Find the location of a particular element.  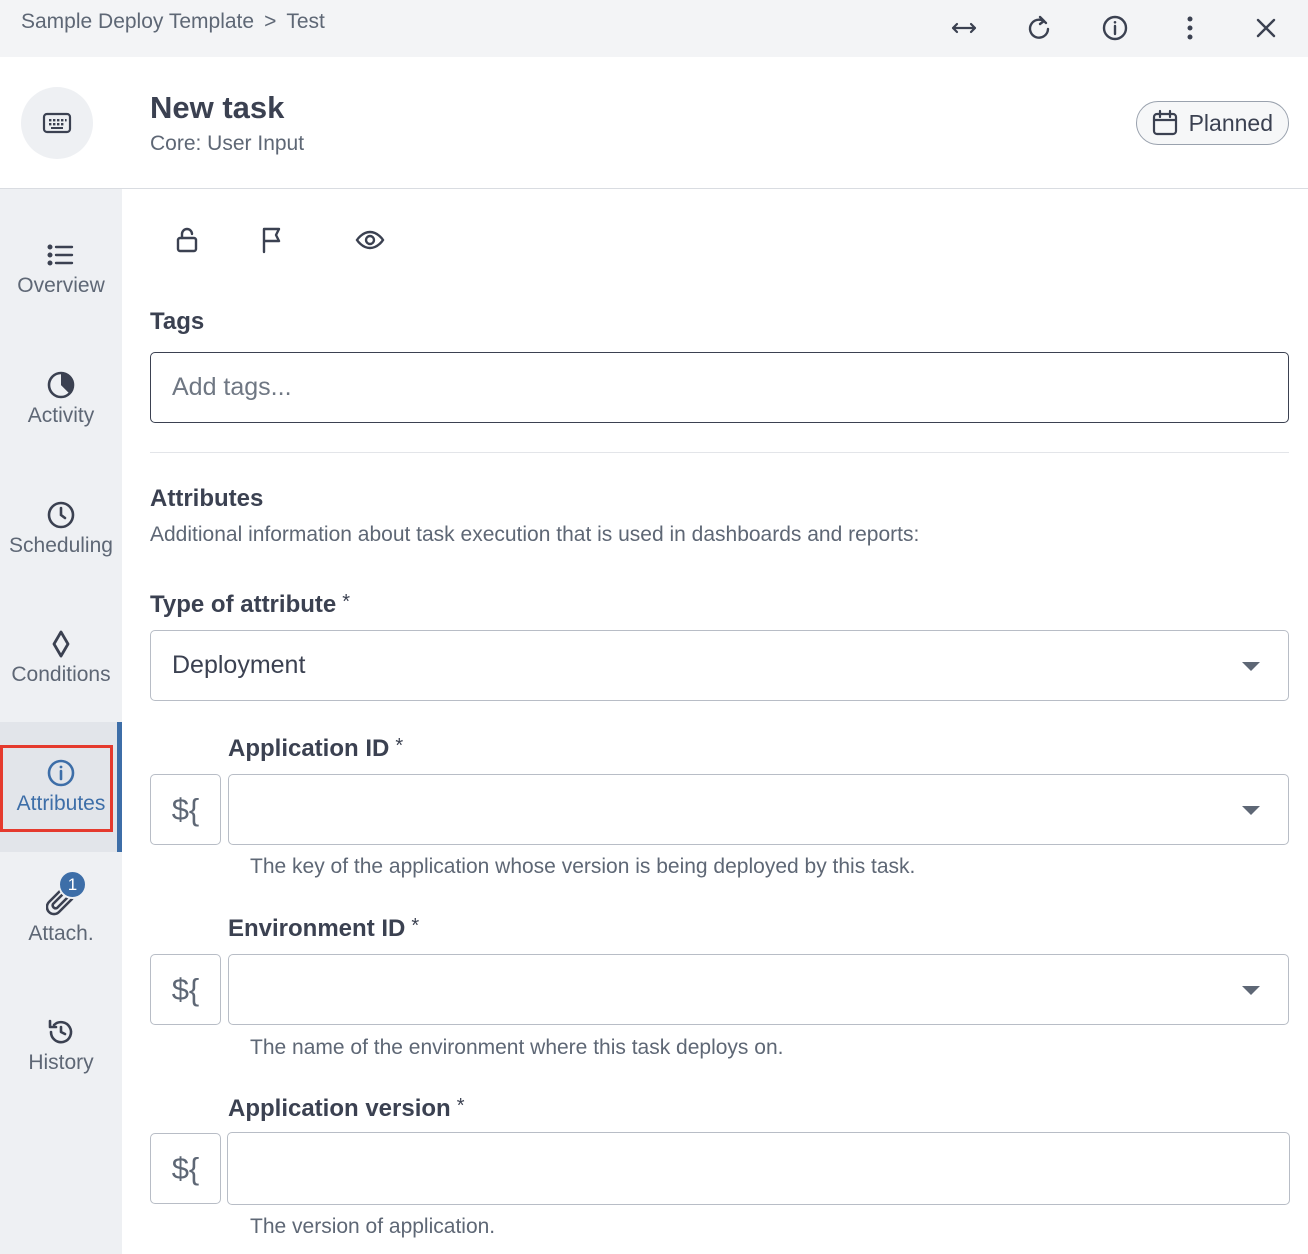

diamond-icon is located at coordinates (61, 644).